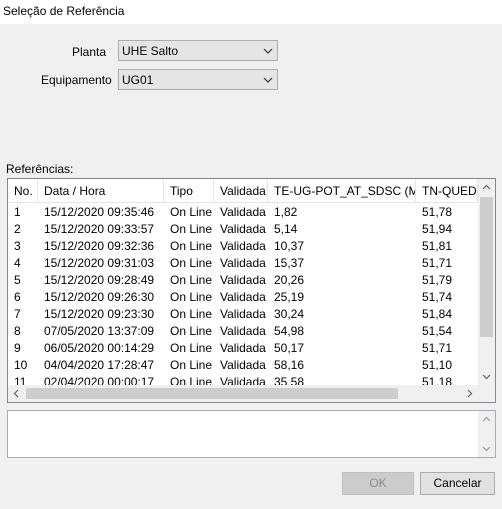 This screenshot has width=502, height=509. Describe the element at coordinates (99, 246) in the screenshot. I see `table-cell: 15/12/2020 09:32:36` at that location.